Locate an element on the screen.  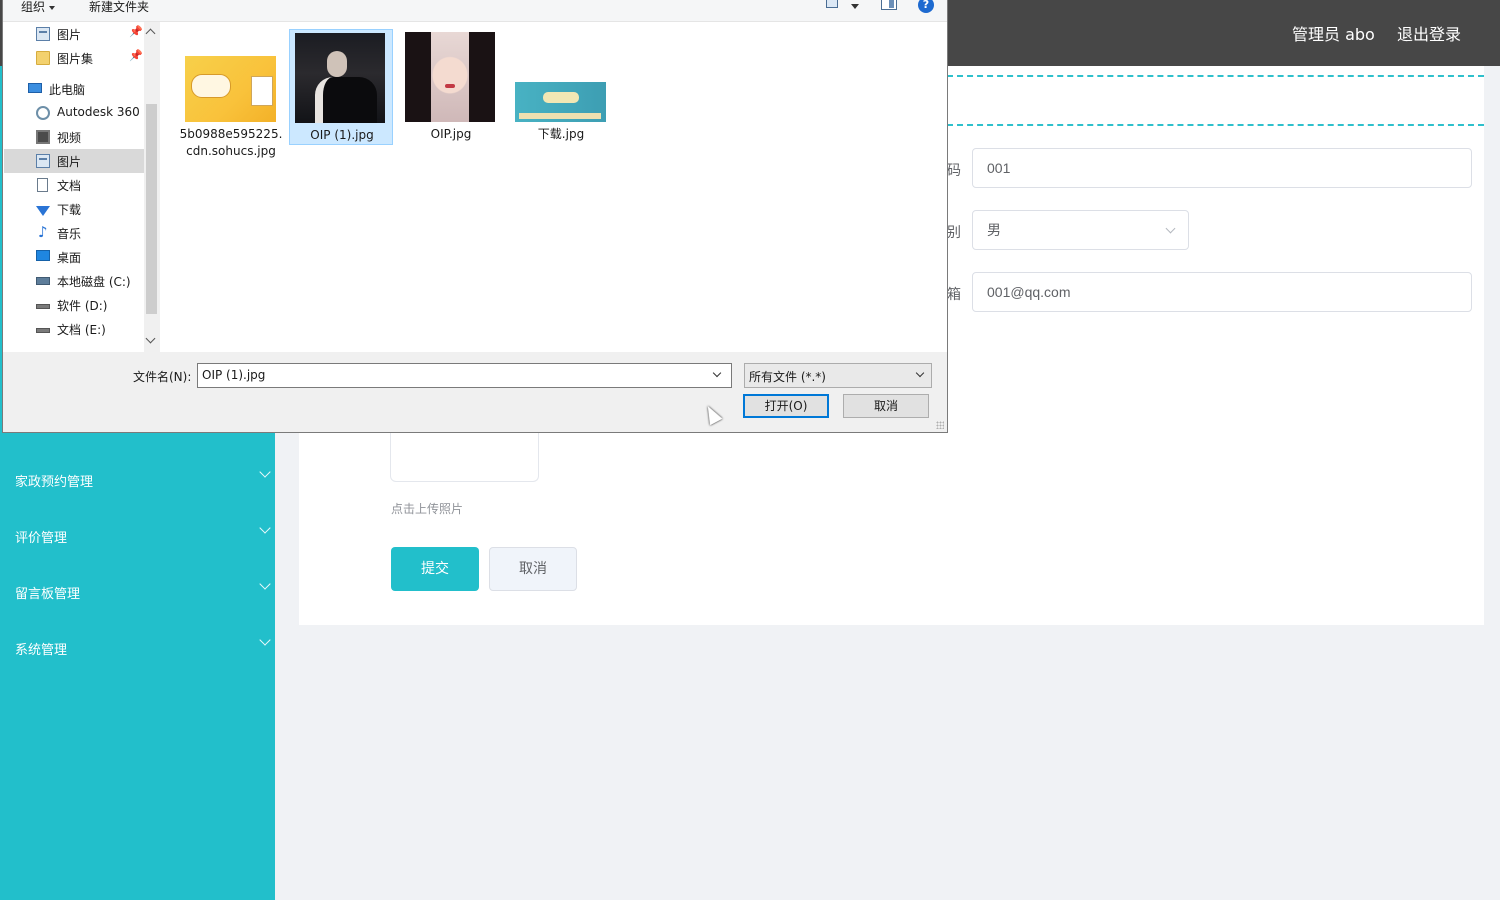
file-item: 5b0988e595225.cdn.sohucs.jpg is located at coordinates (231, 93).